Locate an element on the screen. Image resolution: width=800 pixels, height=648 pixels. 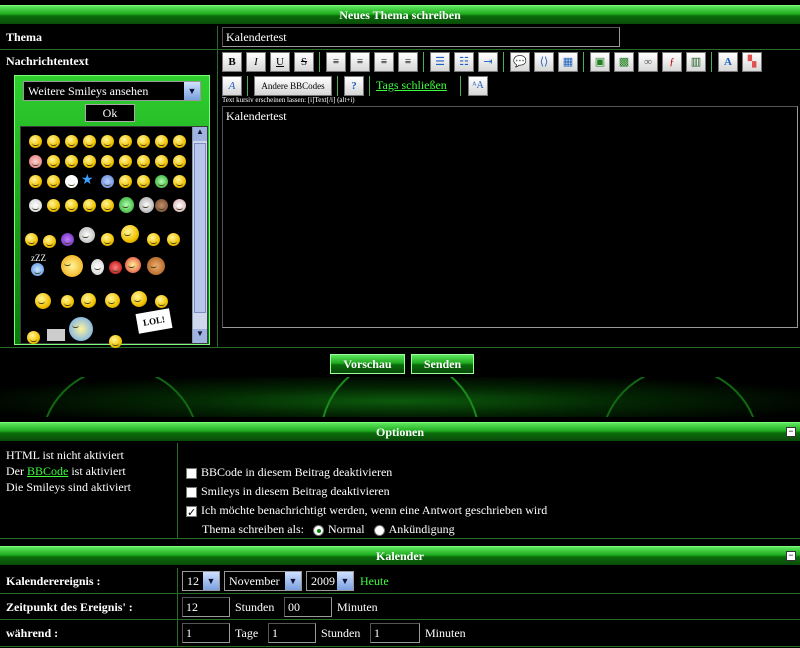
santa-smiley-icon is located at coordinates (133, 265).